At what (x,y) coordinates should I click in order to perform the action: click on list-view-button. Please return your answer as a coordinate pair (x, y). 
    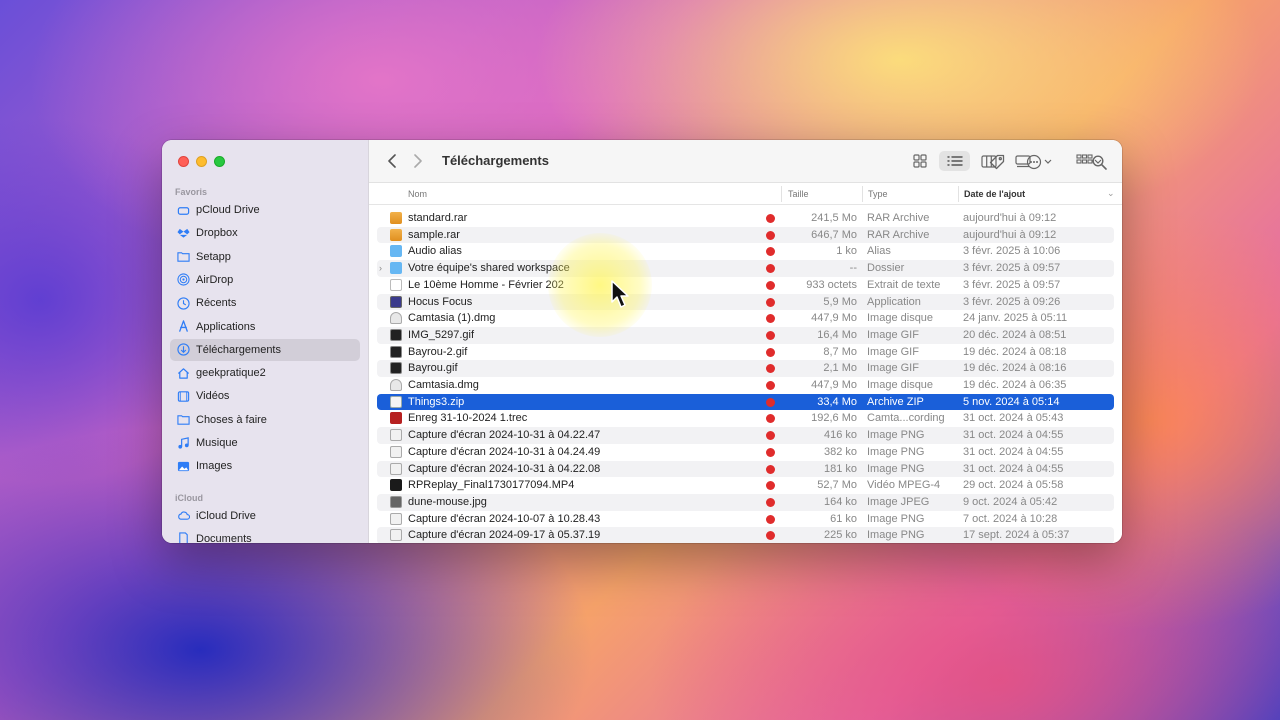
    Looking at the image, I should click on (954, 161).